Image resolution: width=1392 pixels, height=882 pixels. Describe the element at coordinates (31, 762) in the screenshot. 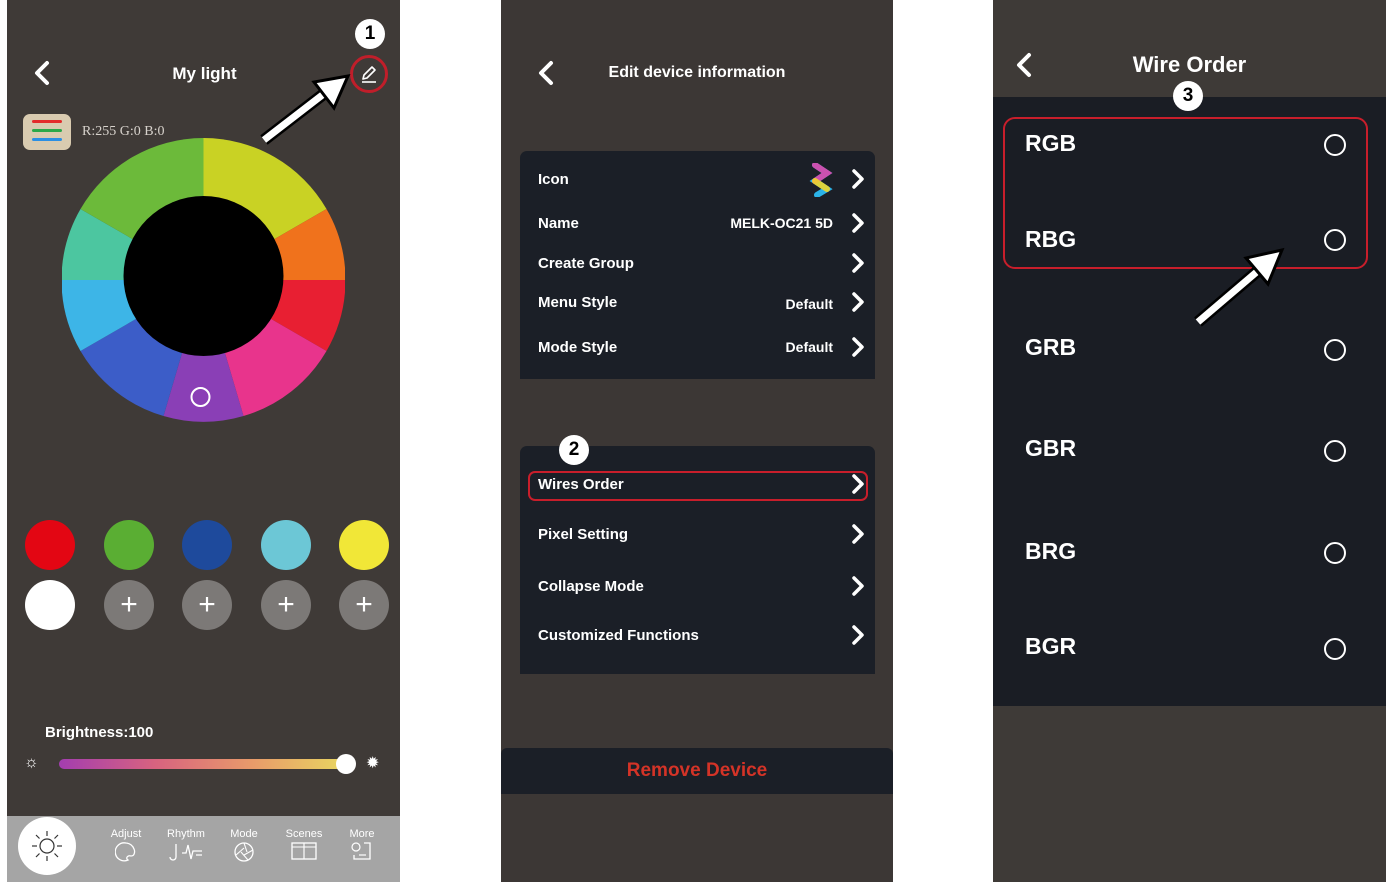

I see `sun-dim-icon: ☼` at that location.